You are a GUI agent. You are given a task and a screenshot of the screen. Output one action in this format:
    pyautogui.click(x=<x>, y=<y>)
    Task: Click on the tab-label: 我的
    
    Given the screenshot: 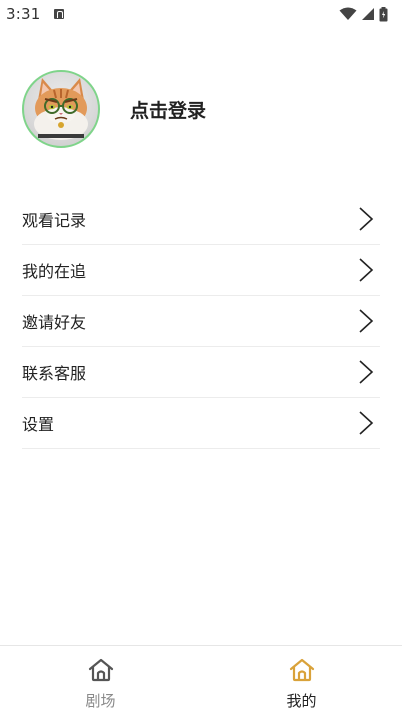 What is the action you would take?
    pyautogui.click(x=301, y=701)
    